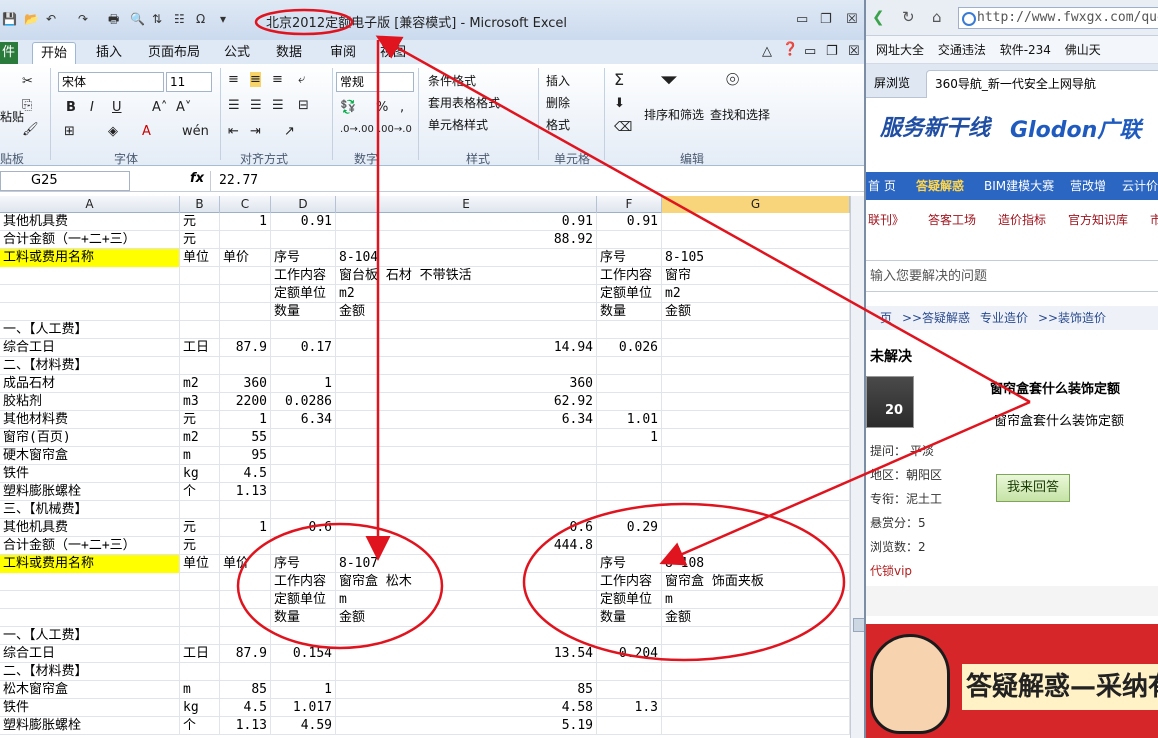  I want to click on cell-a: 综合工日, so click(90, 654).